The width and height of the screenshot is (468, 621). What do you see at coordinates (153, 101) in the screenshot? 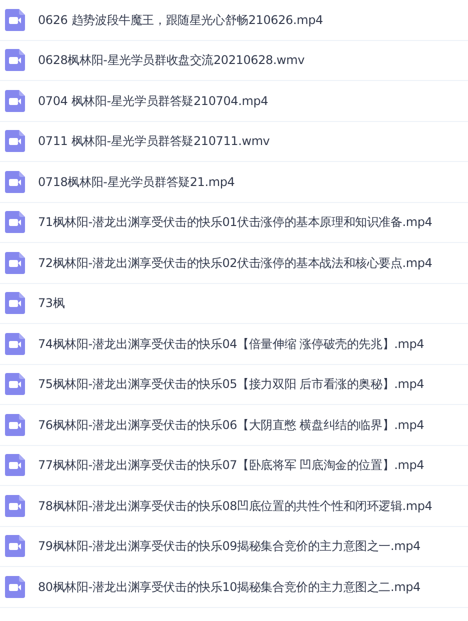
I see `file-name: 0704 枫林阳-星光学员群答疑210704.mp4` at bounding box center [153, 101].